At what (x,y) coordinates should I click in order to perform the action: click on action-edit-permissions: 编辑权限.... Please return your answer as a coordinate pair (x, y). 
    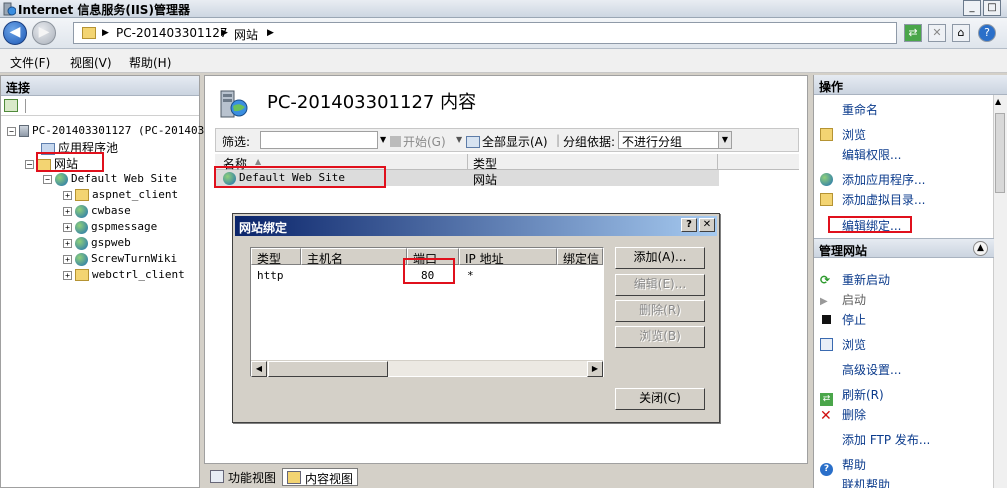
    Looking at the image, I should click on (871, 154).